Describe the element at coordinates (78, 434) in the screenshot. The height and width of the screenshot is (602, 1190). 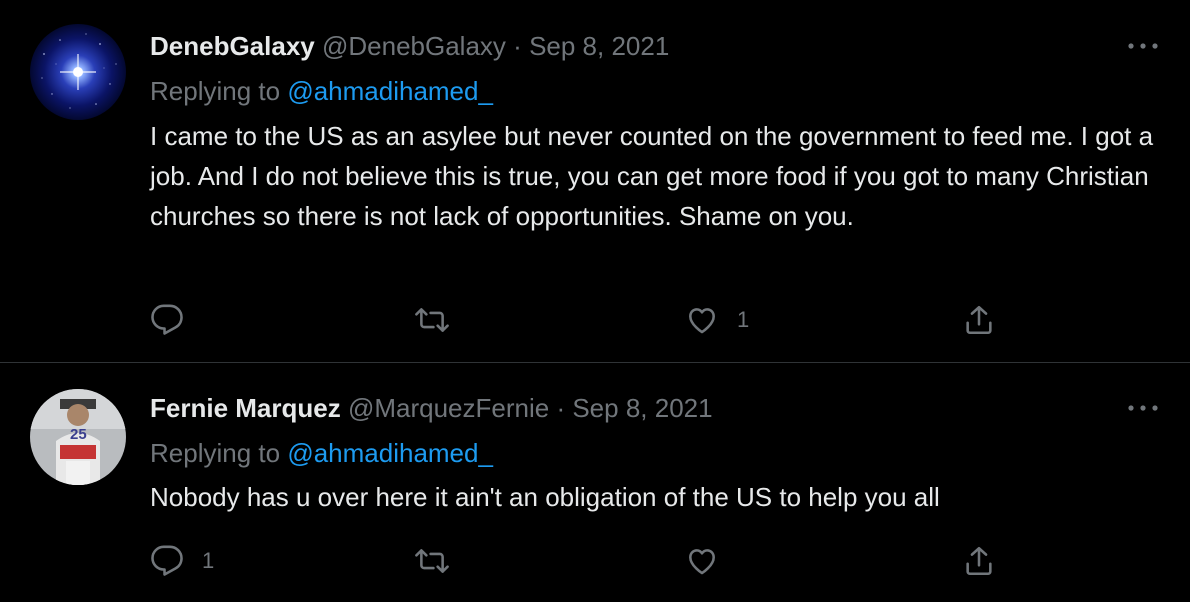
I see `jersey-number: 25` at that location.